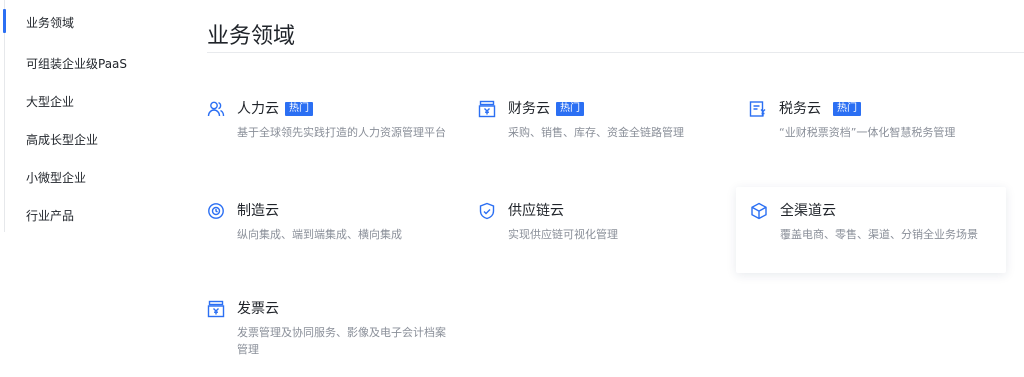 The width and height of the screenshot is (1024, 377). What do you see at coordinates (759, 211) in the screenshot?
I see `cube-icon` at bounding box center [759, 211].